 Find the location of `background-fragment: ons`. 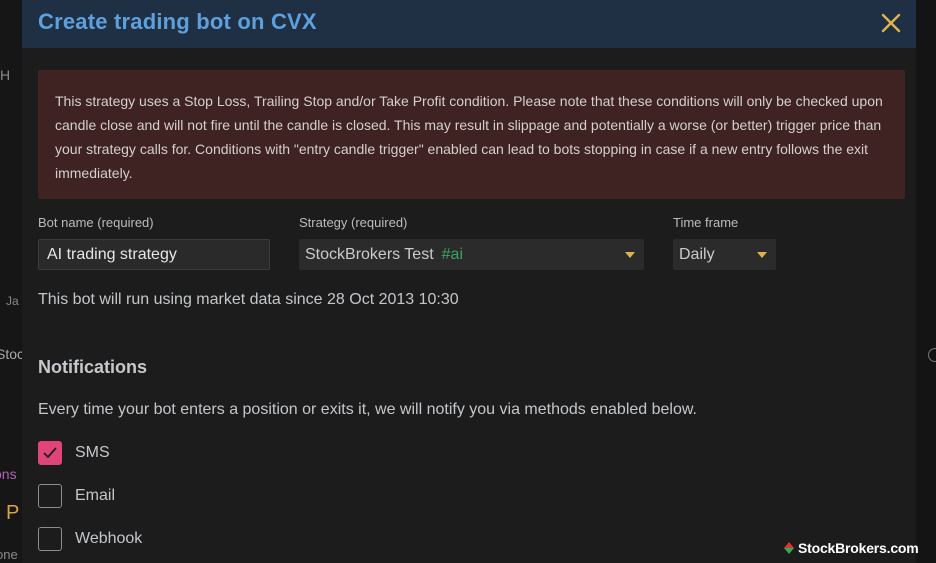

background-fragment: ons is located at coordinates (8, 474).